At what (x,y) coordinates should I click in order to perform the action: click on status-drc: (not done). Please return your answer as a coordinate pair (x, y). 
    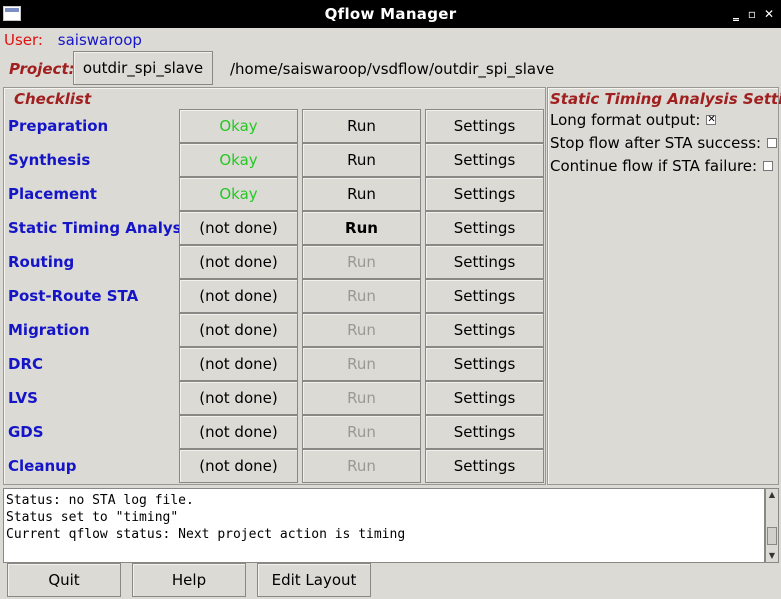
    Looking at the image, I should click on (238, 364).